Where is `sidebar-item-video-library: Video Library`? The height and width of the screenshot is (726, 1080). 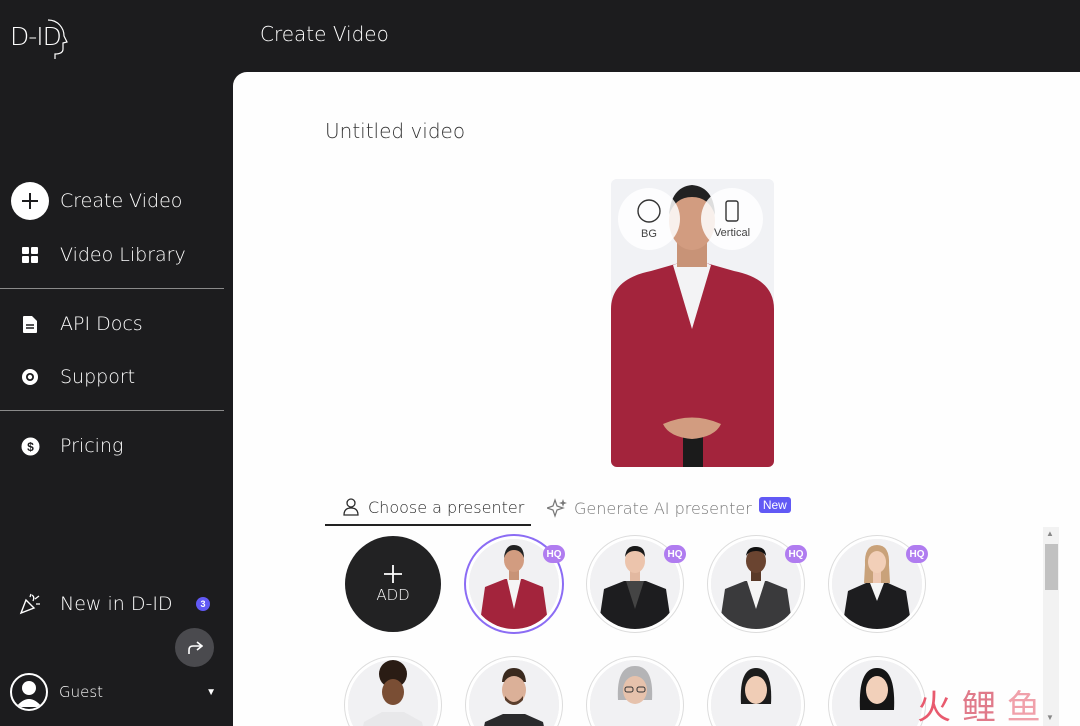
sidebar-item-video-library: Video Library is located at coordinates (112, 255).